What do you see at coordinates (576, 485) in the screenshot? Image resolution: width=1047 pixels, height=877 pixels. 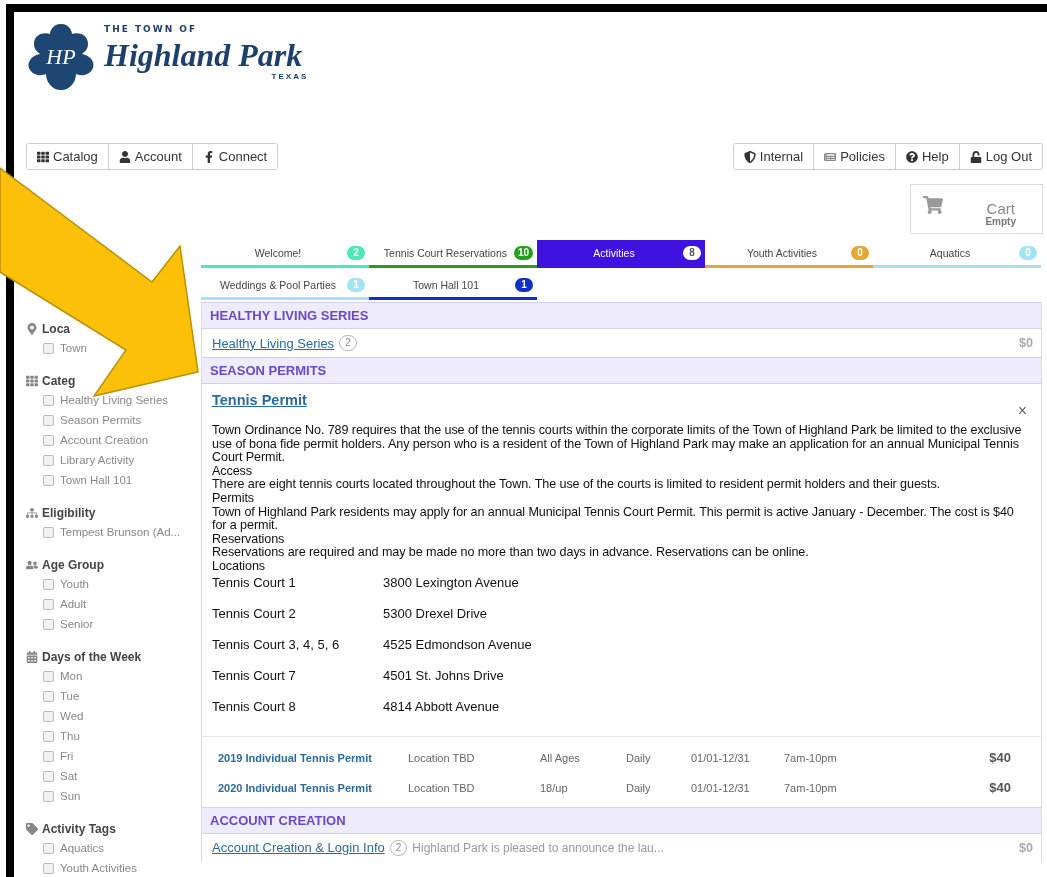 I see `description-text: There are eight tennis courts located throughout the Town. The use of the courts is limited to resident permit holders and their guests.` at bounding box center [576, 485].